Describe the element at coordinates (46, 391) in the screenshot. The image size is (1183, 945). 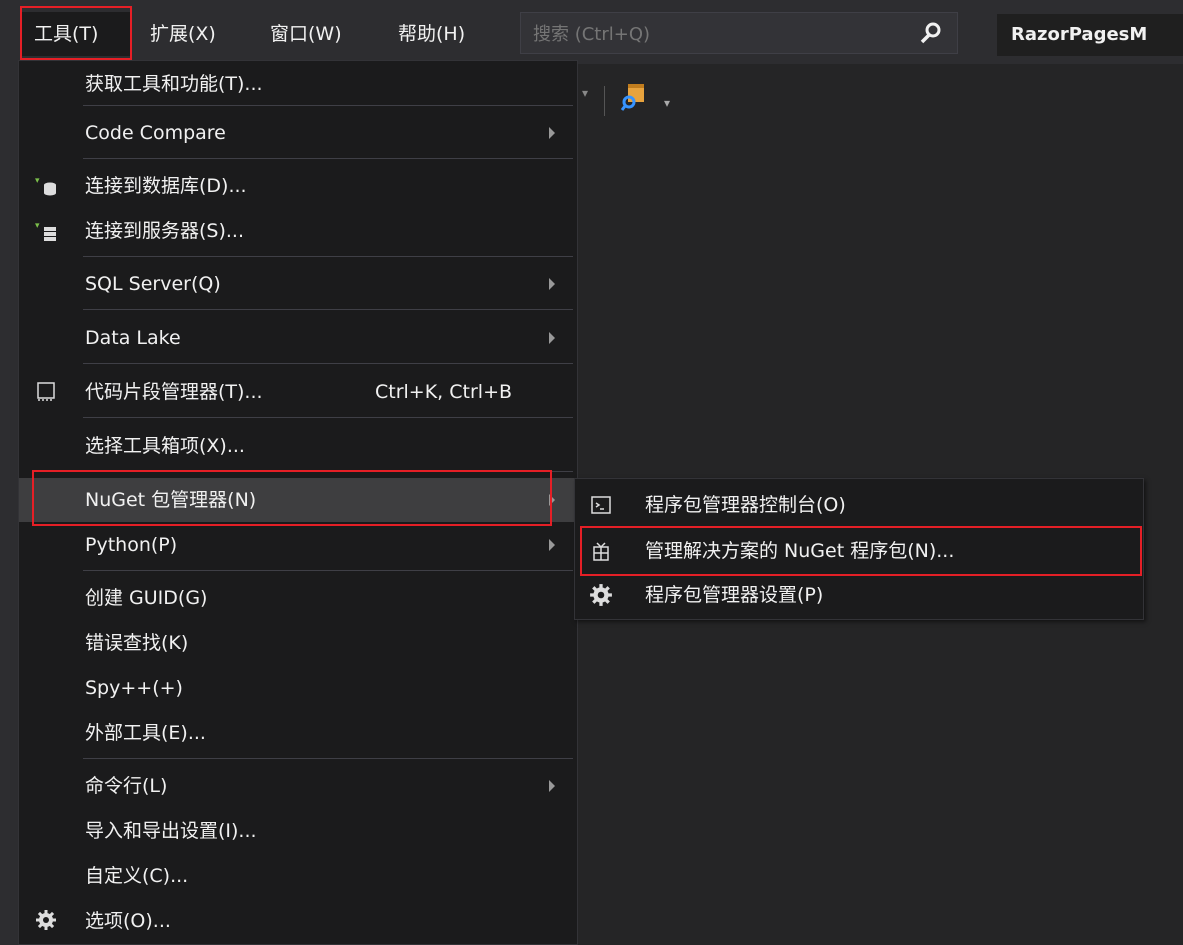
I see `snippet-icon` at that location.